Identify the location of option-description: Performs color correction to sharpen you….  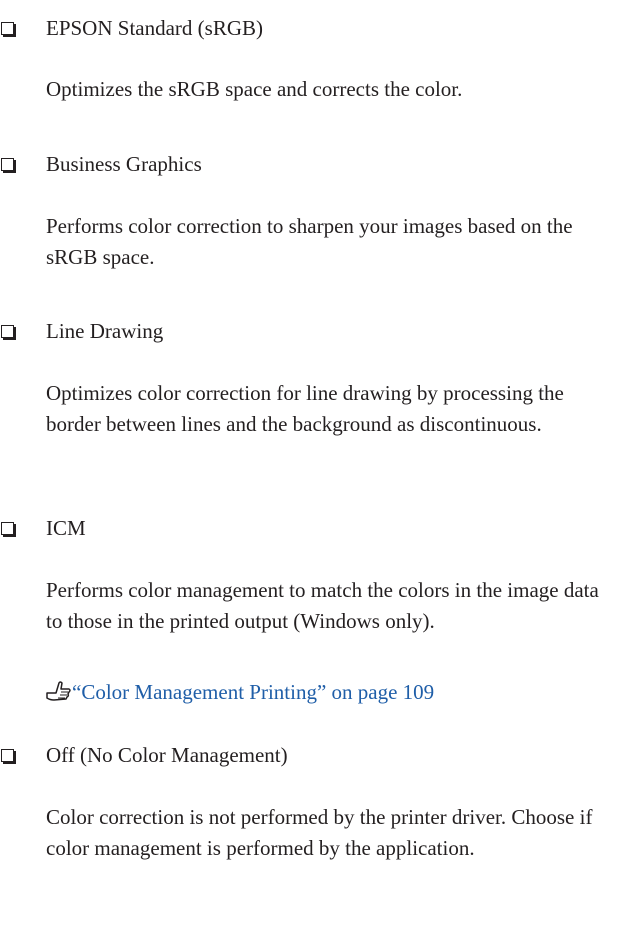
(309, 241).